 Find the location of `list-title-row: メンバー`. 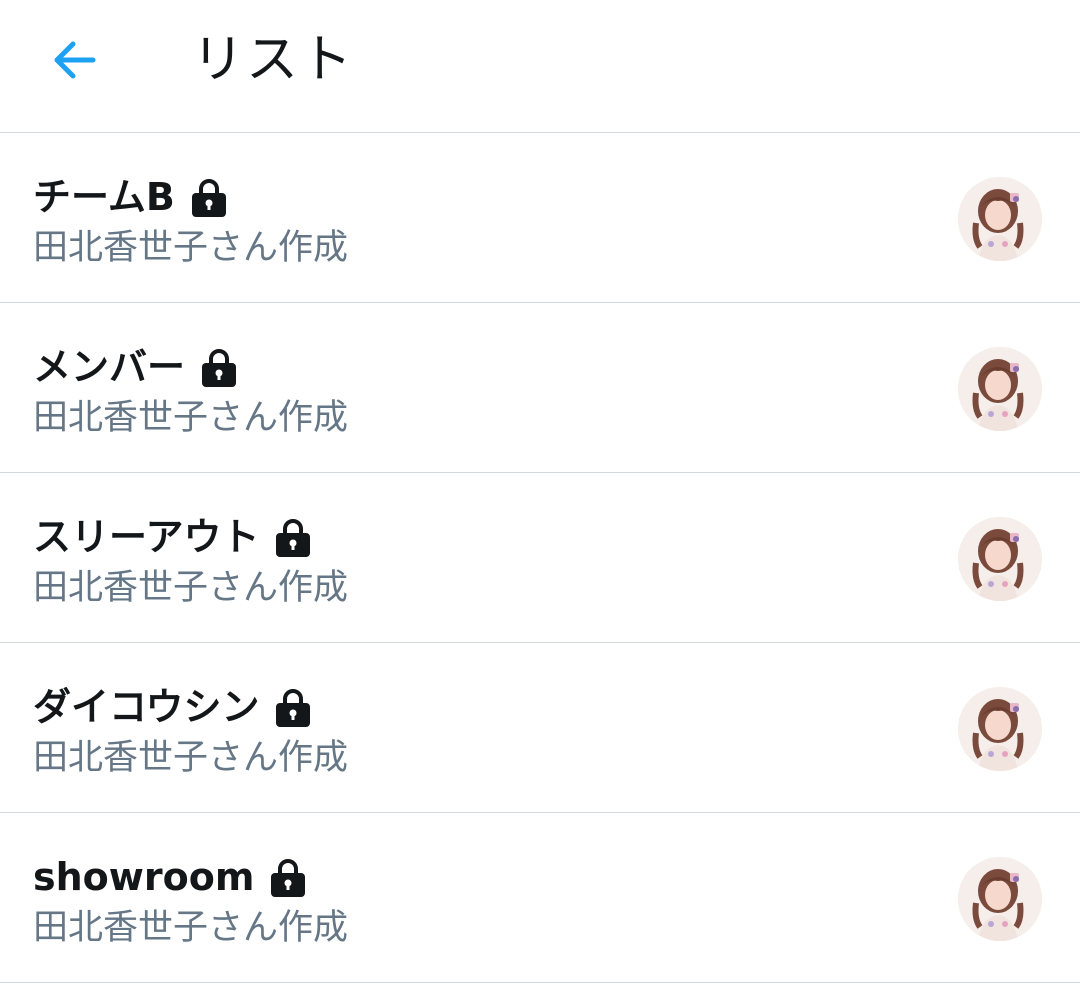

list-title-row: メンバー is located at coordinates (135, 367).